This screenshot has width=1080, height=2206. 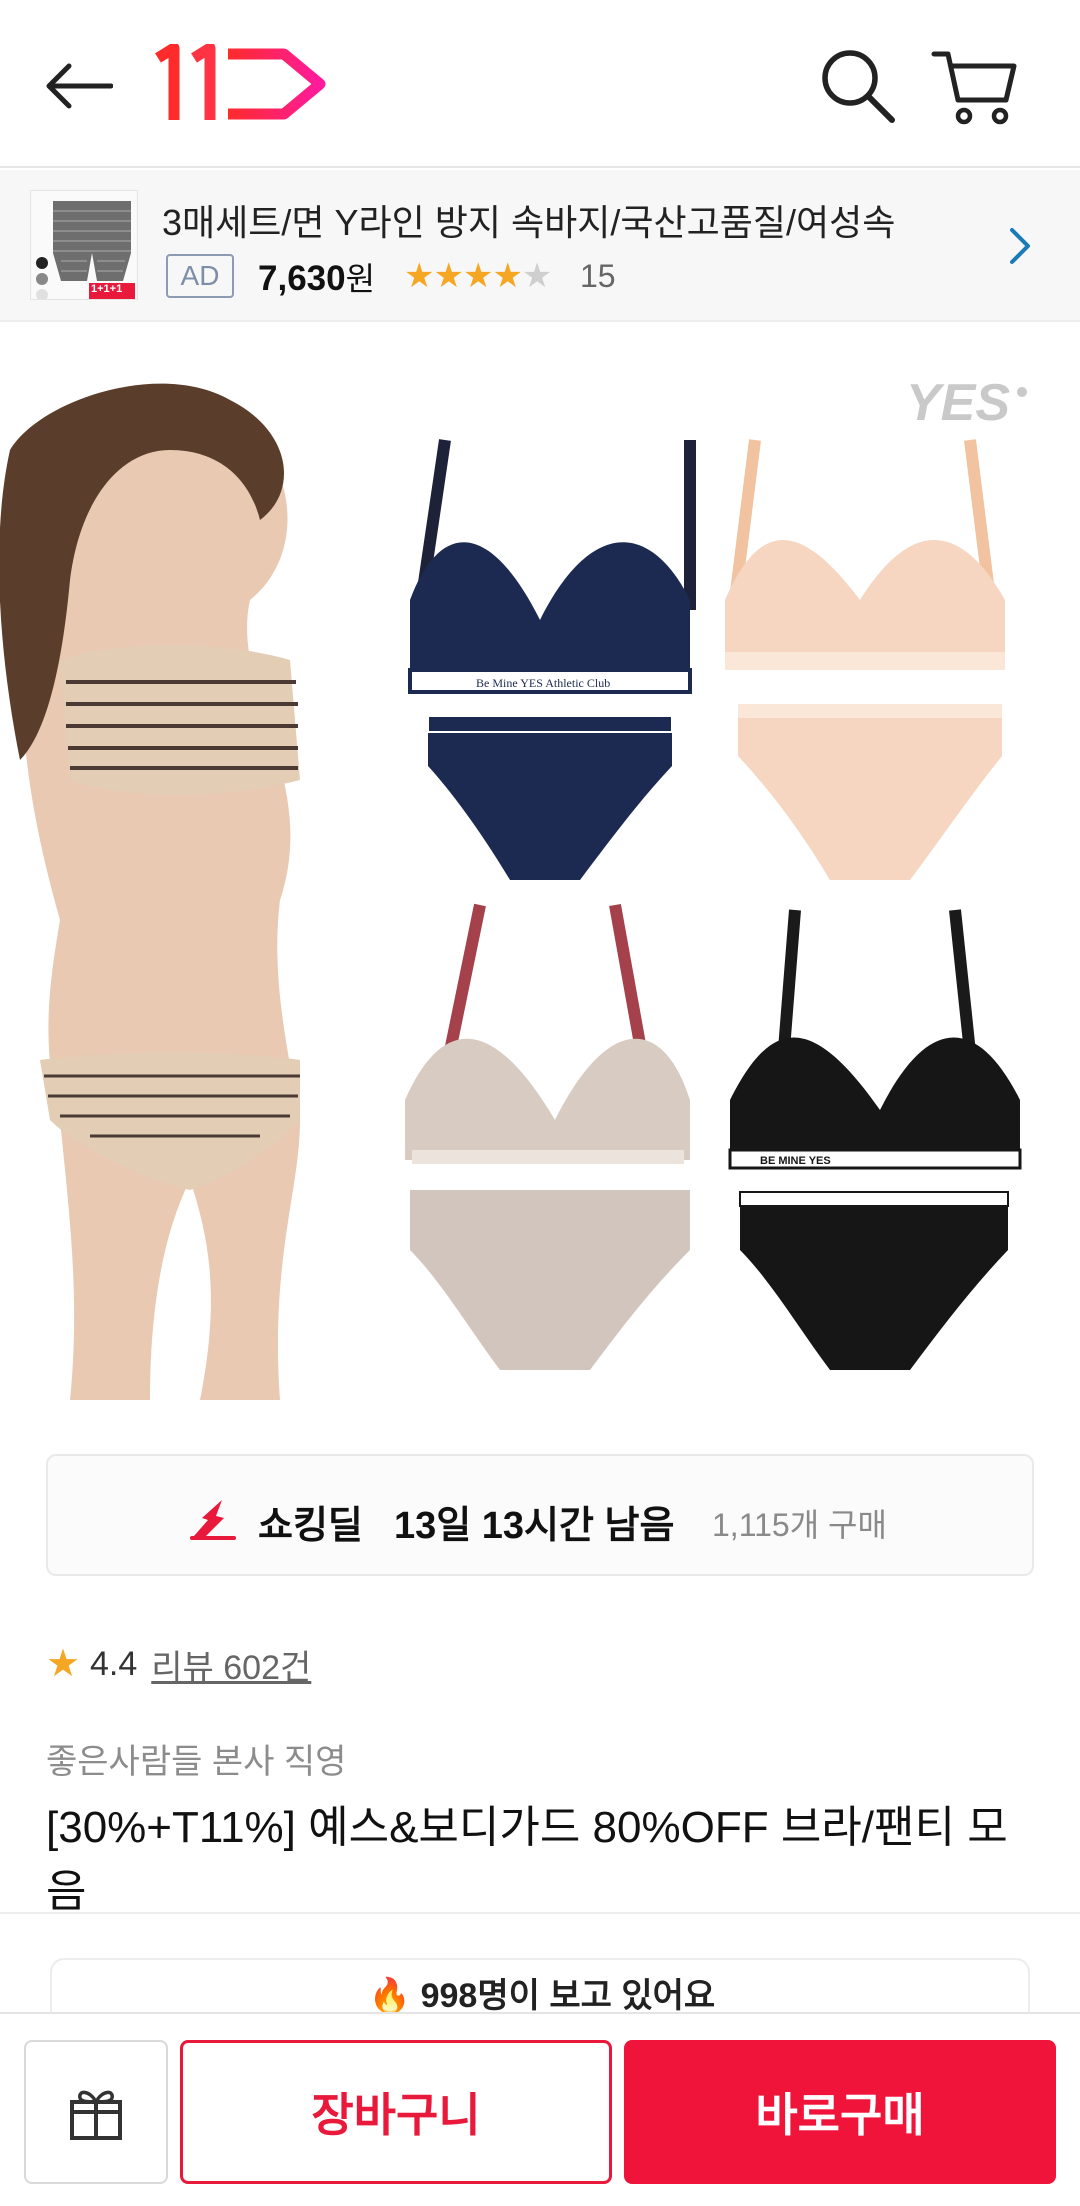 What do you see at coordinates (540, 84) in the screenshot?
I see `top-app-bar` at bounding box center [540, 84].